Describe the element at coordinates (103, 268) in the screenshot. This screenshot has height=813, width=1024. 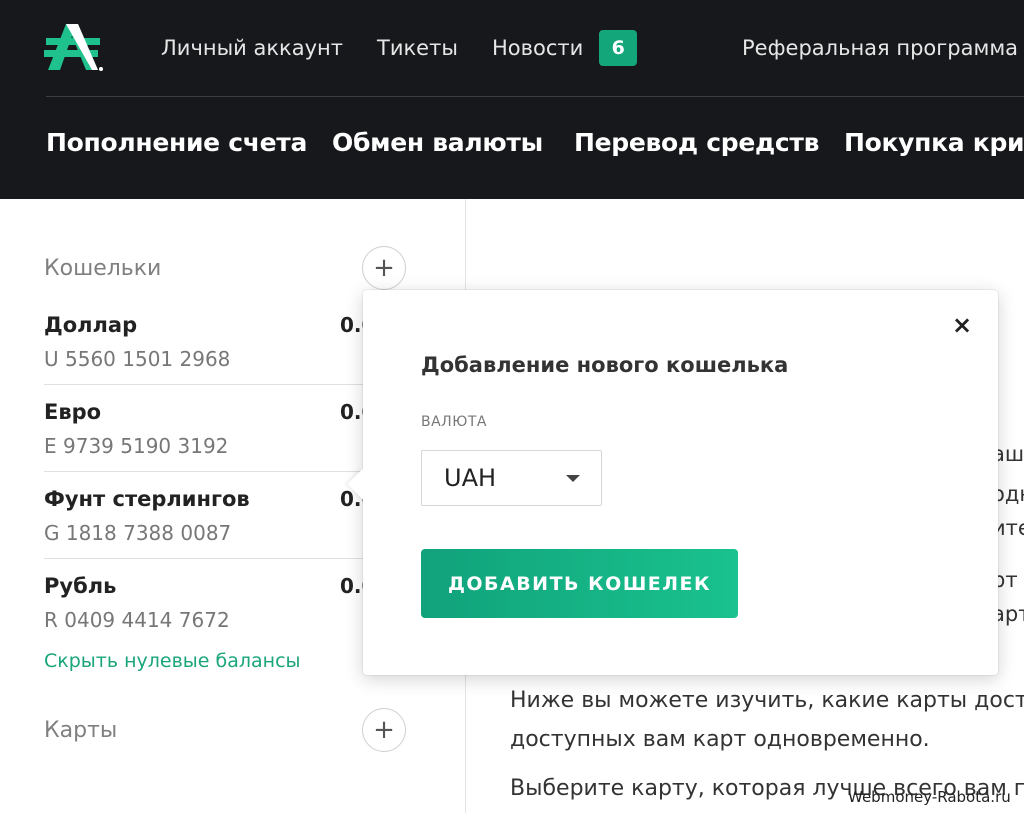
I see `wallets-section-title: Кошельки` at that location.